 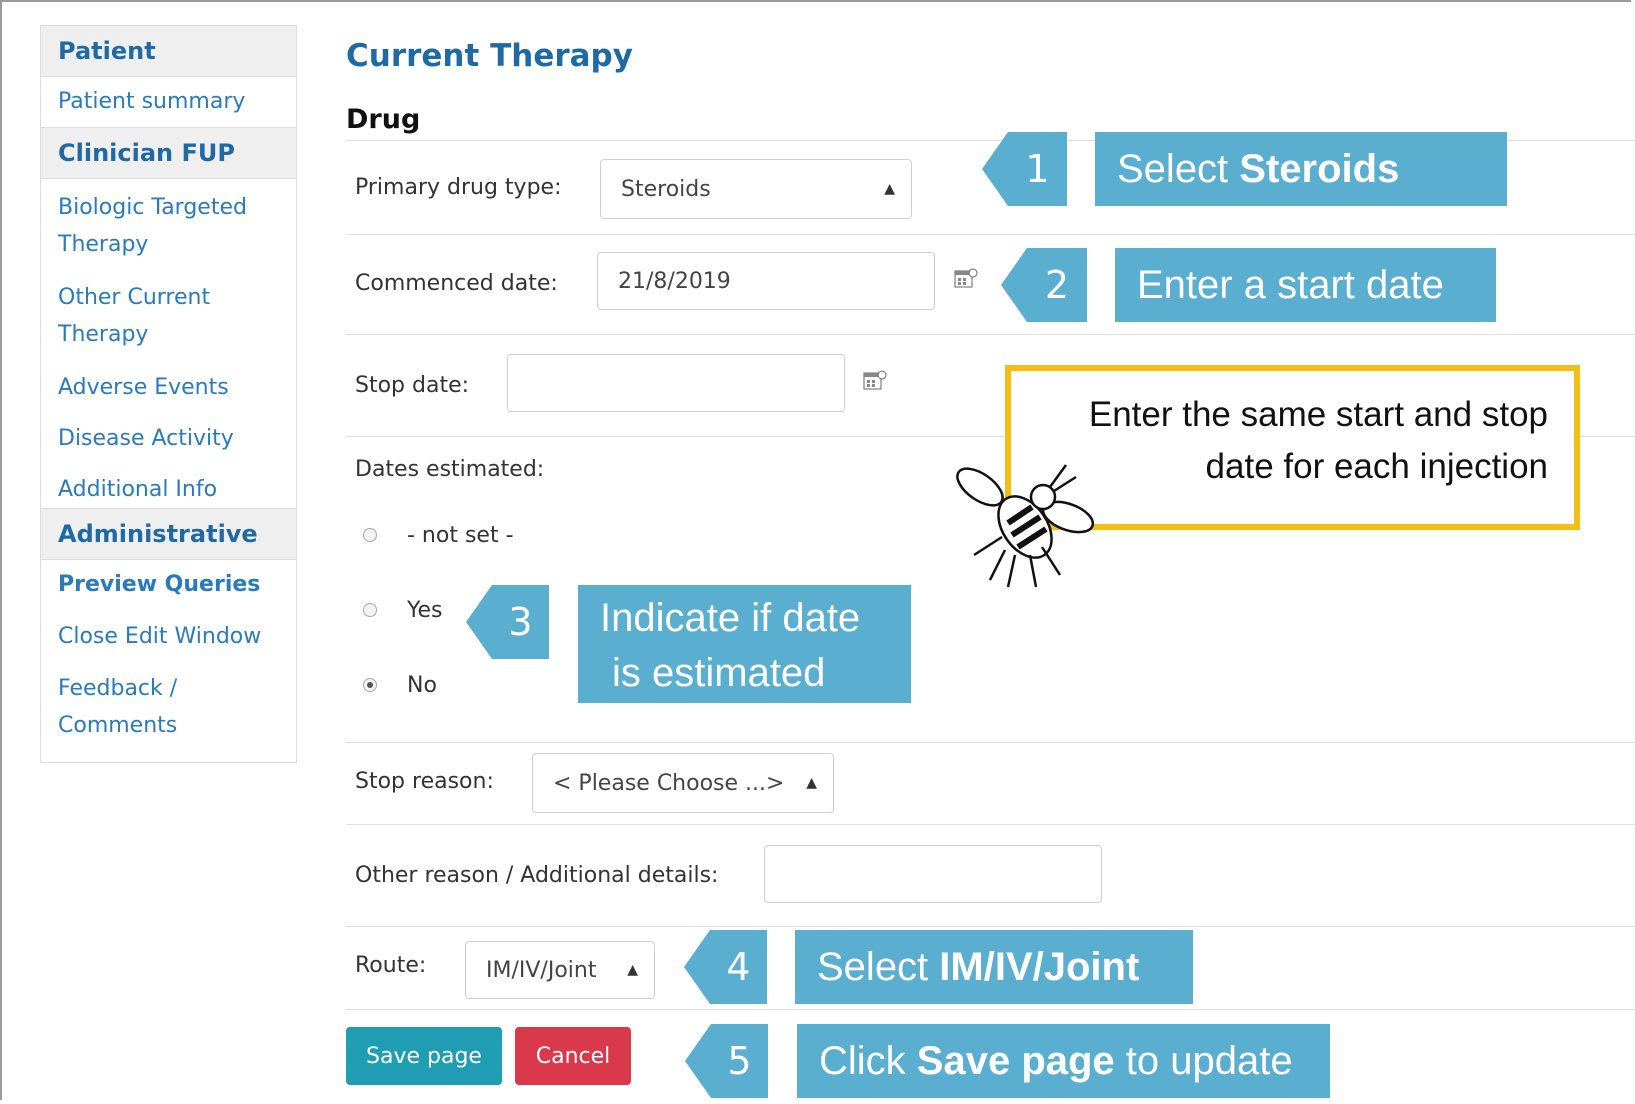 I want to click on callout-number-4: 4, so click(x=725, y=967).